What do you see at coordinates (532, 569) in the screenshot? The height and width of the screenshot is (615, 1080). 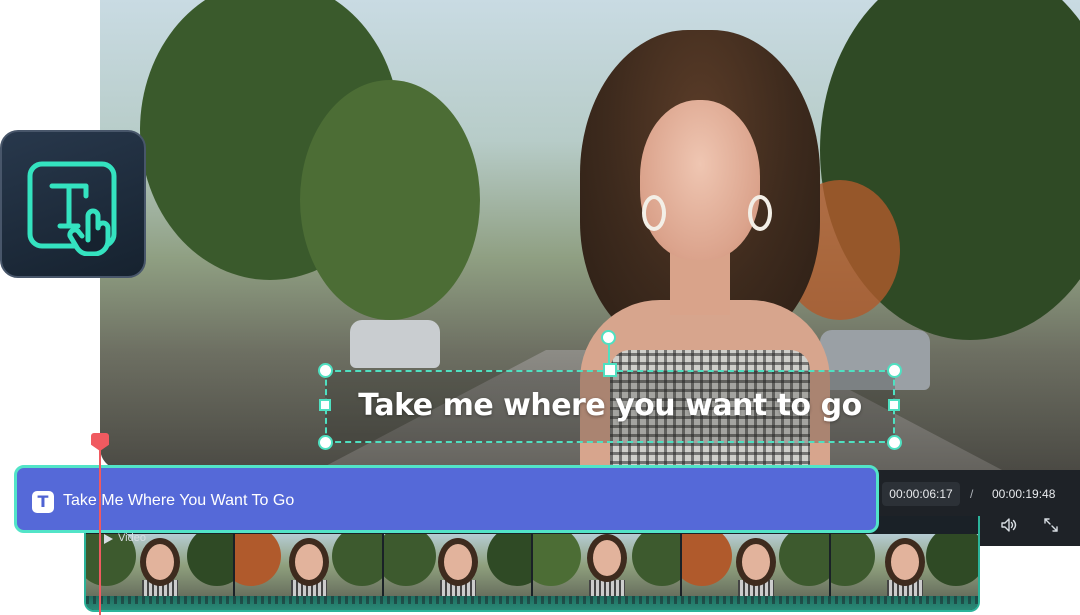 I see `video-thumbnails` at bounding box center [532, 569].